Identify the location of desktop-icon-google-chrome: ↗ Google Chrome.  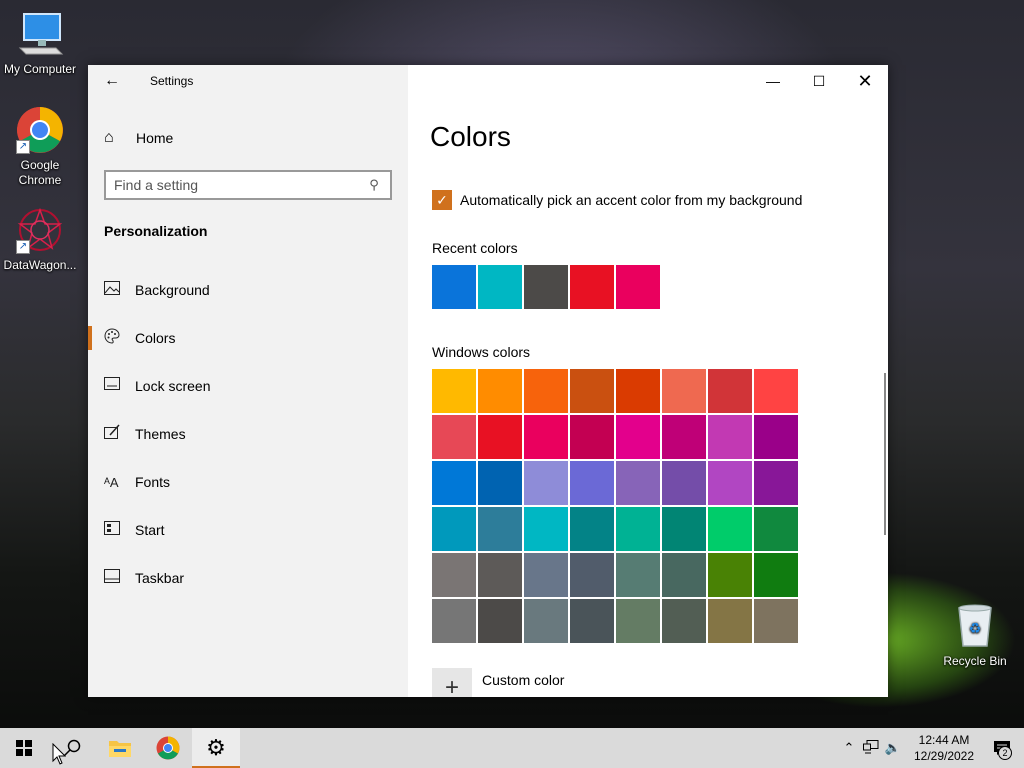
(40, 147).